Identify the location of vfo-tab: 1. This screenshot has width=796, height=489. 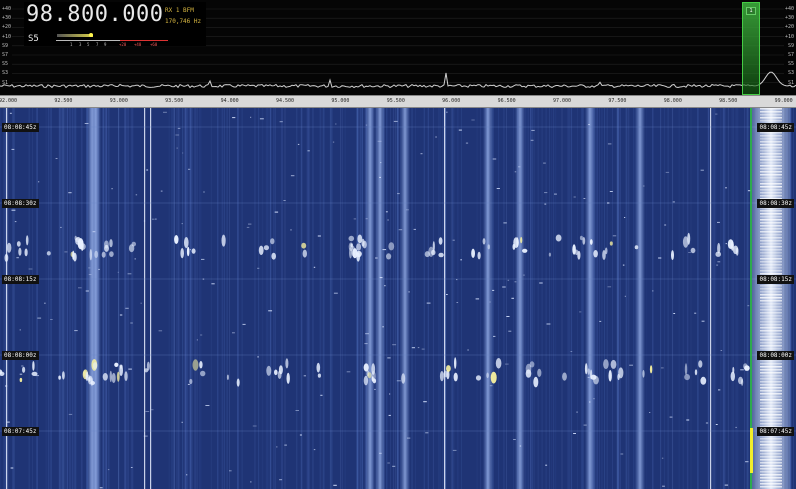
(751, 11).